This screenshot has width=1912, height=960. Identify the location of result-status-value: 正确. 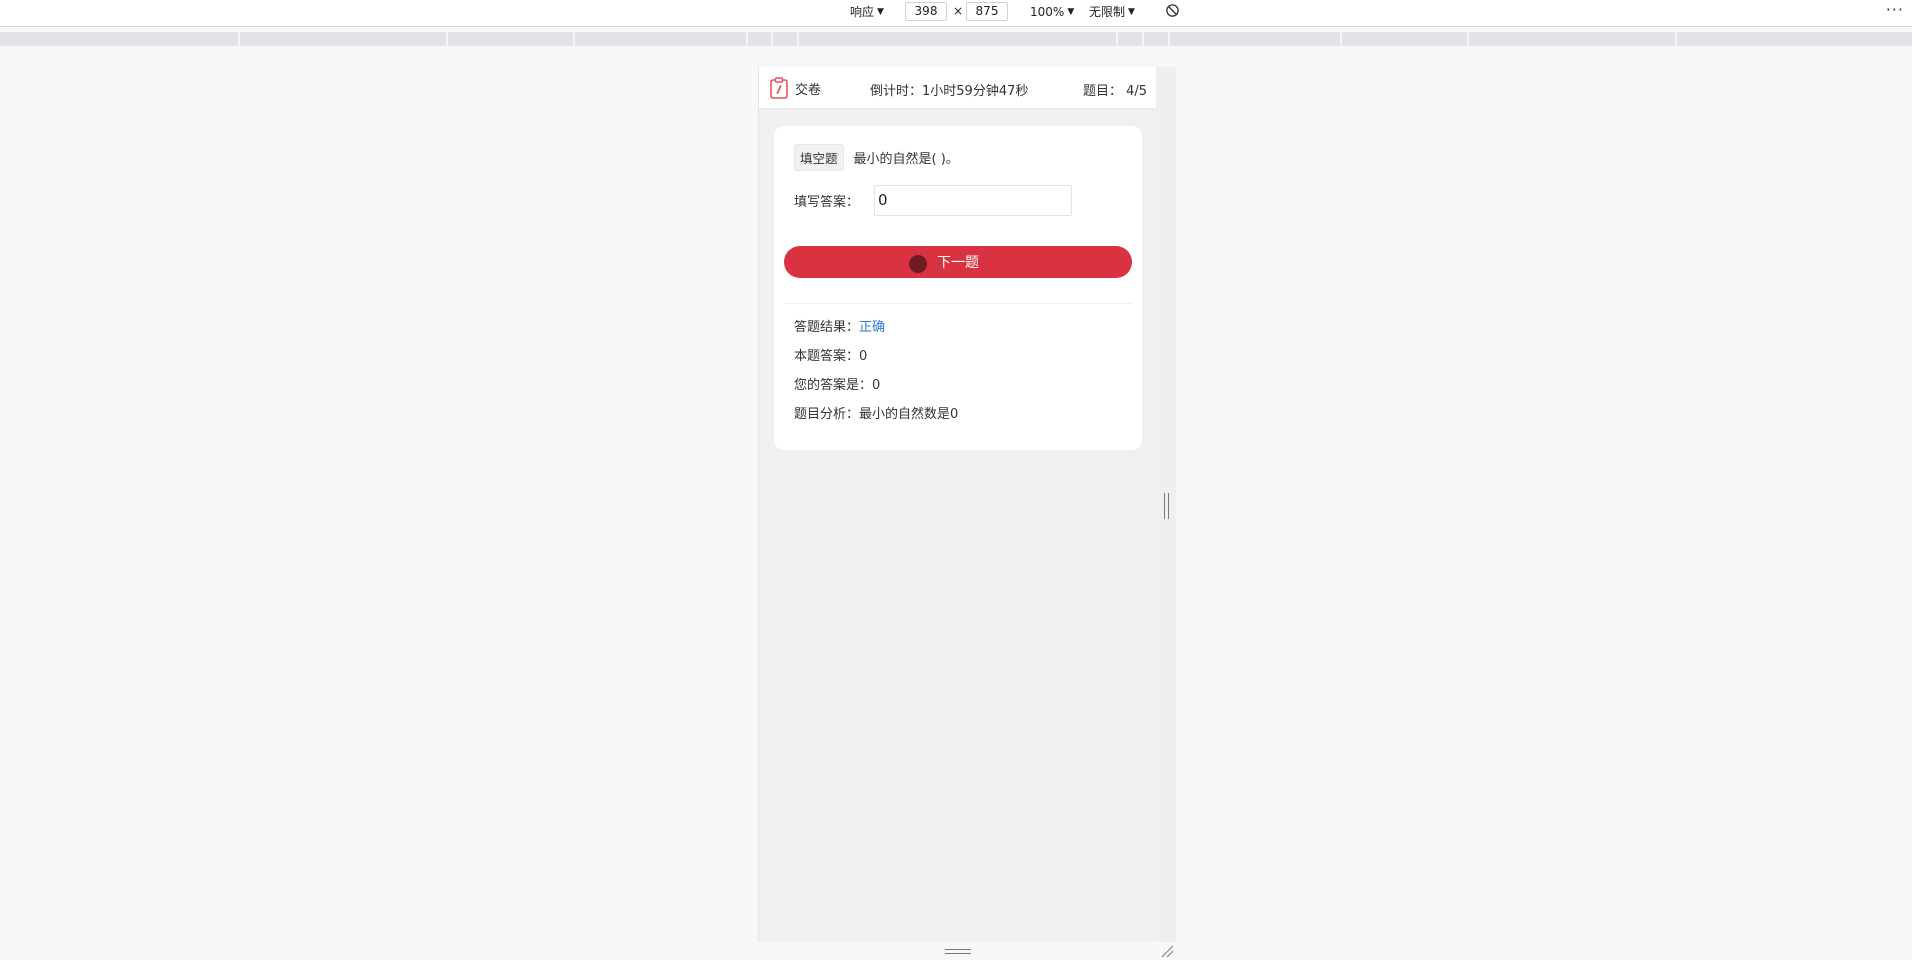
(872, 327).